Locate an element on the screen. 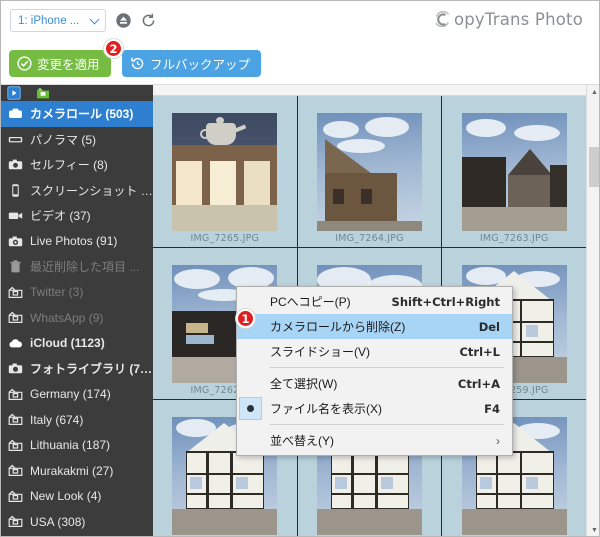 This screenshot has height=537, width=600. photo-library-icon is located at coordinates (15, 368).